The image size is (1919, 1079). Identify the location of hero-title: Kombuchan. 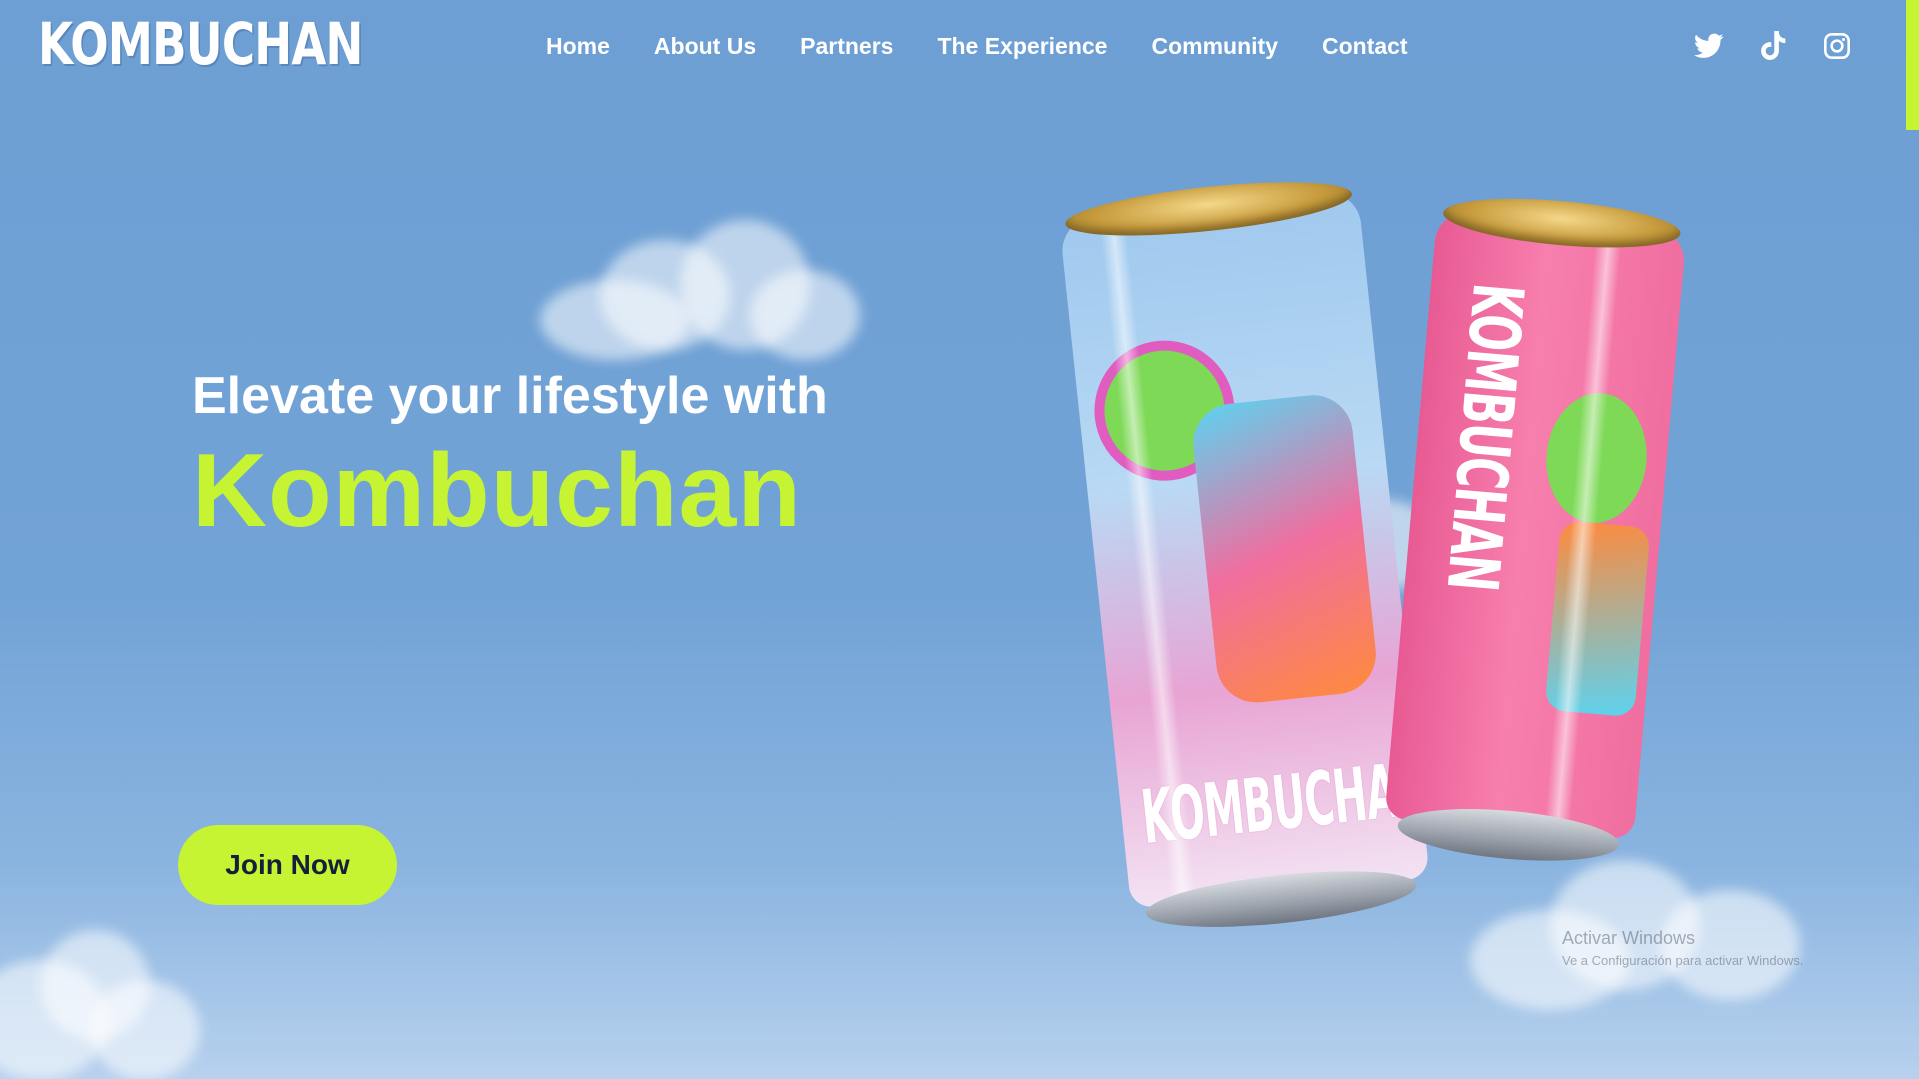
(497, 491).